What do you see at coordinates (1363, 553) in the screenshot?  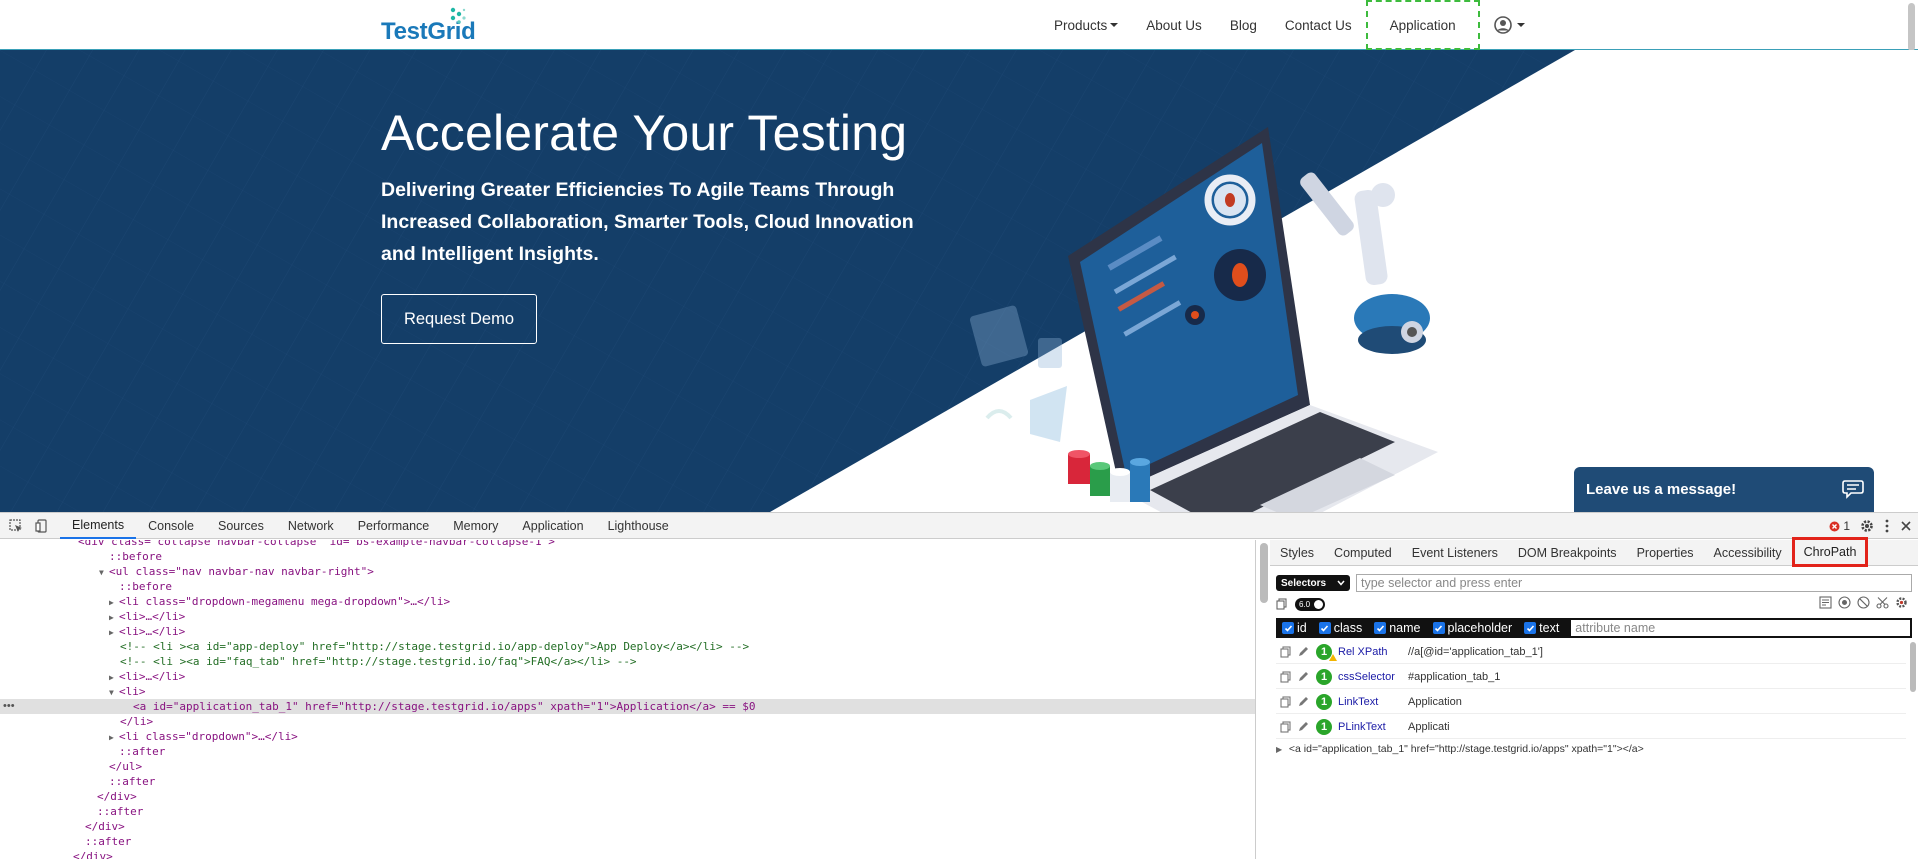 I see `tab-computed: Computed` at bounding box center [1363, 553].